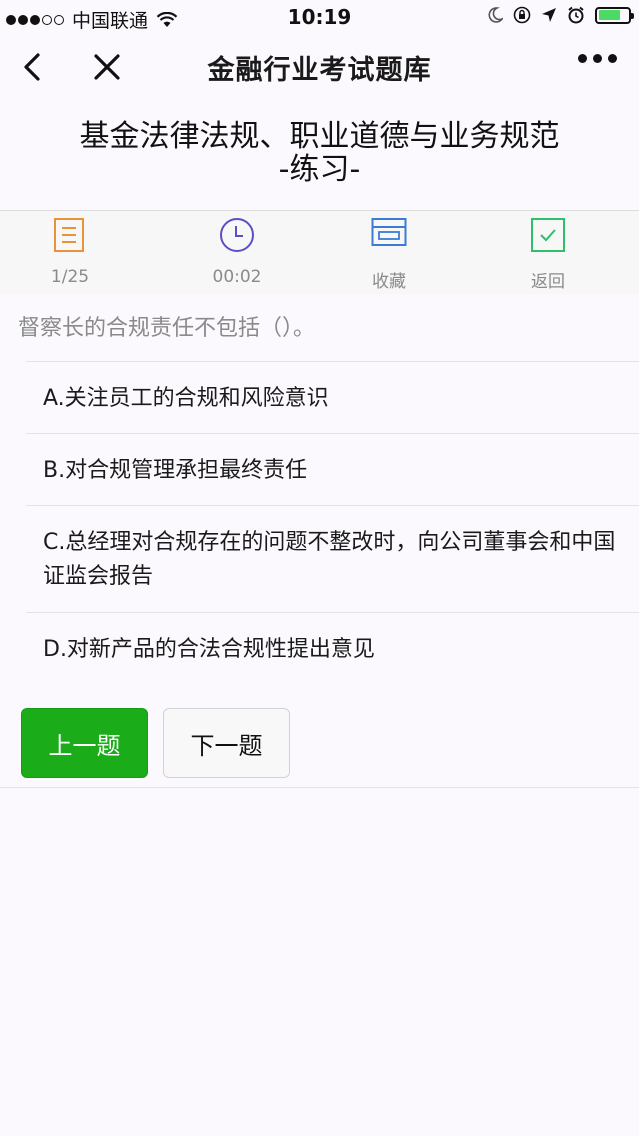  Describe the element at coordinates (332, 469) in the screenshot. I see `option-b: B.对合规管理承担最终责任` at that location.